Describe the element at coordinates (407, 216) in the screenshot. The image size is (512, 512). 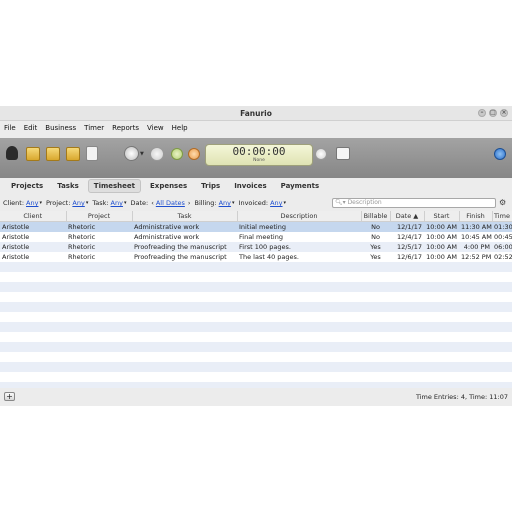
I see `column-header-date: Date ▲` at that location.